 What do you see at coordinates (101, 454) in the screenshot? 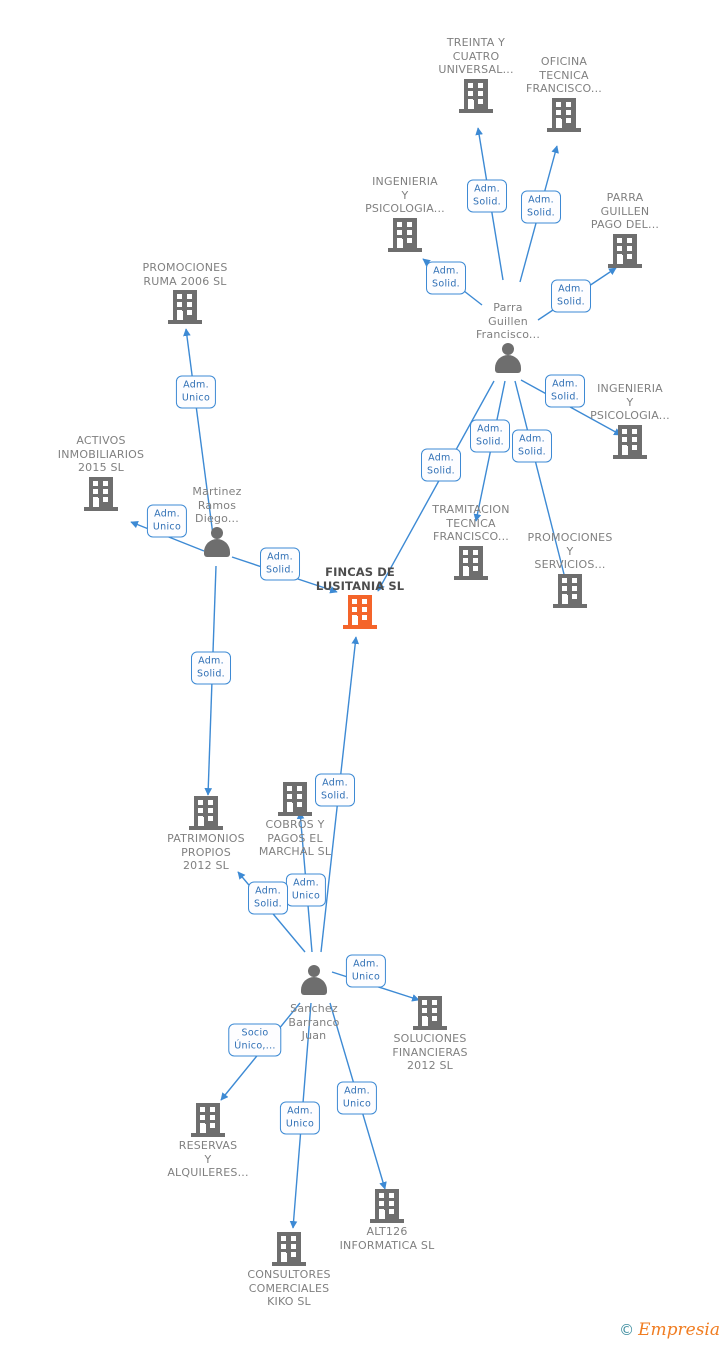
I see `node-label: ACTIVOS INMOBILIARIOS 2015 SL` at bounding box center [101, 454].